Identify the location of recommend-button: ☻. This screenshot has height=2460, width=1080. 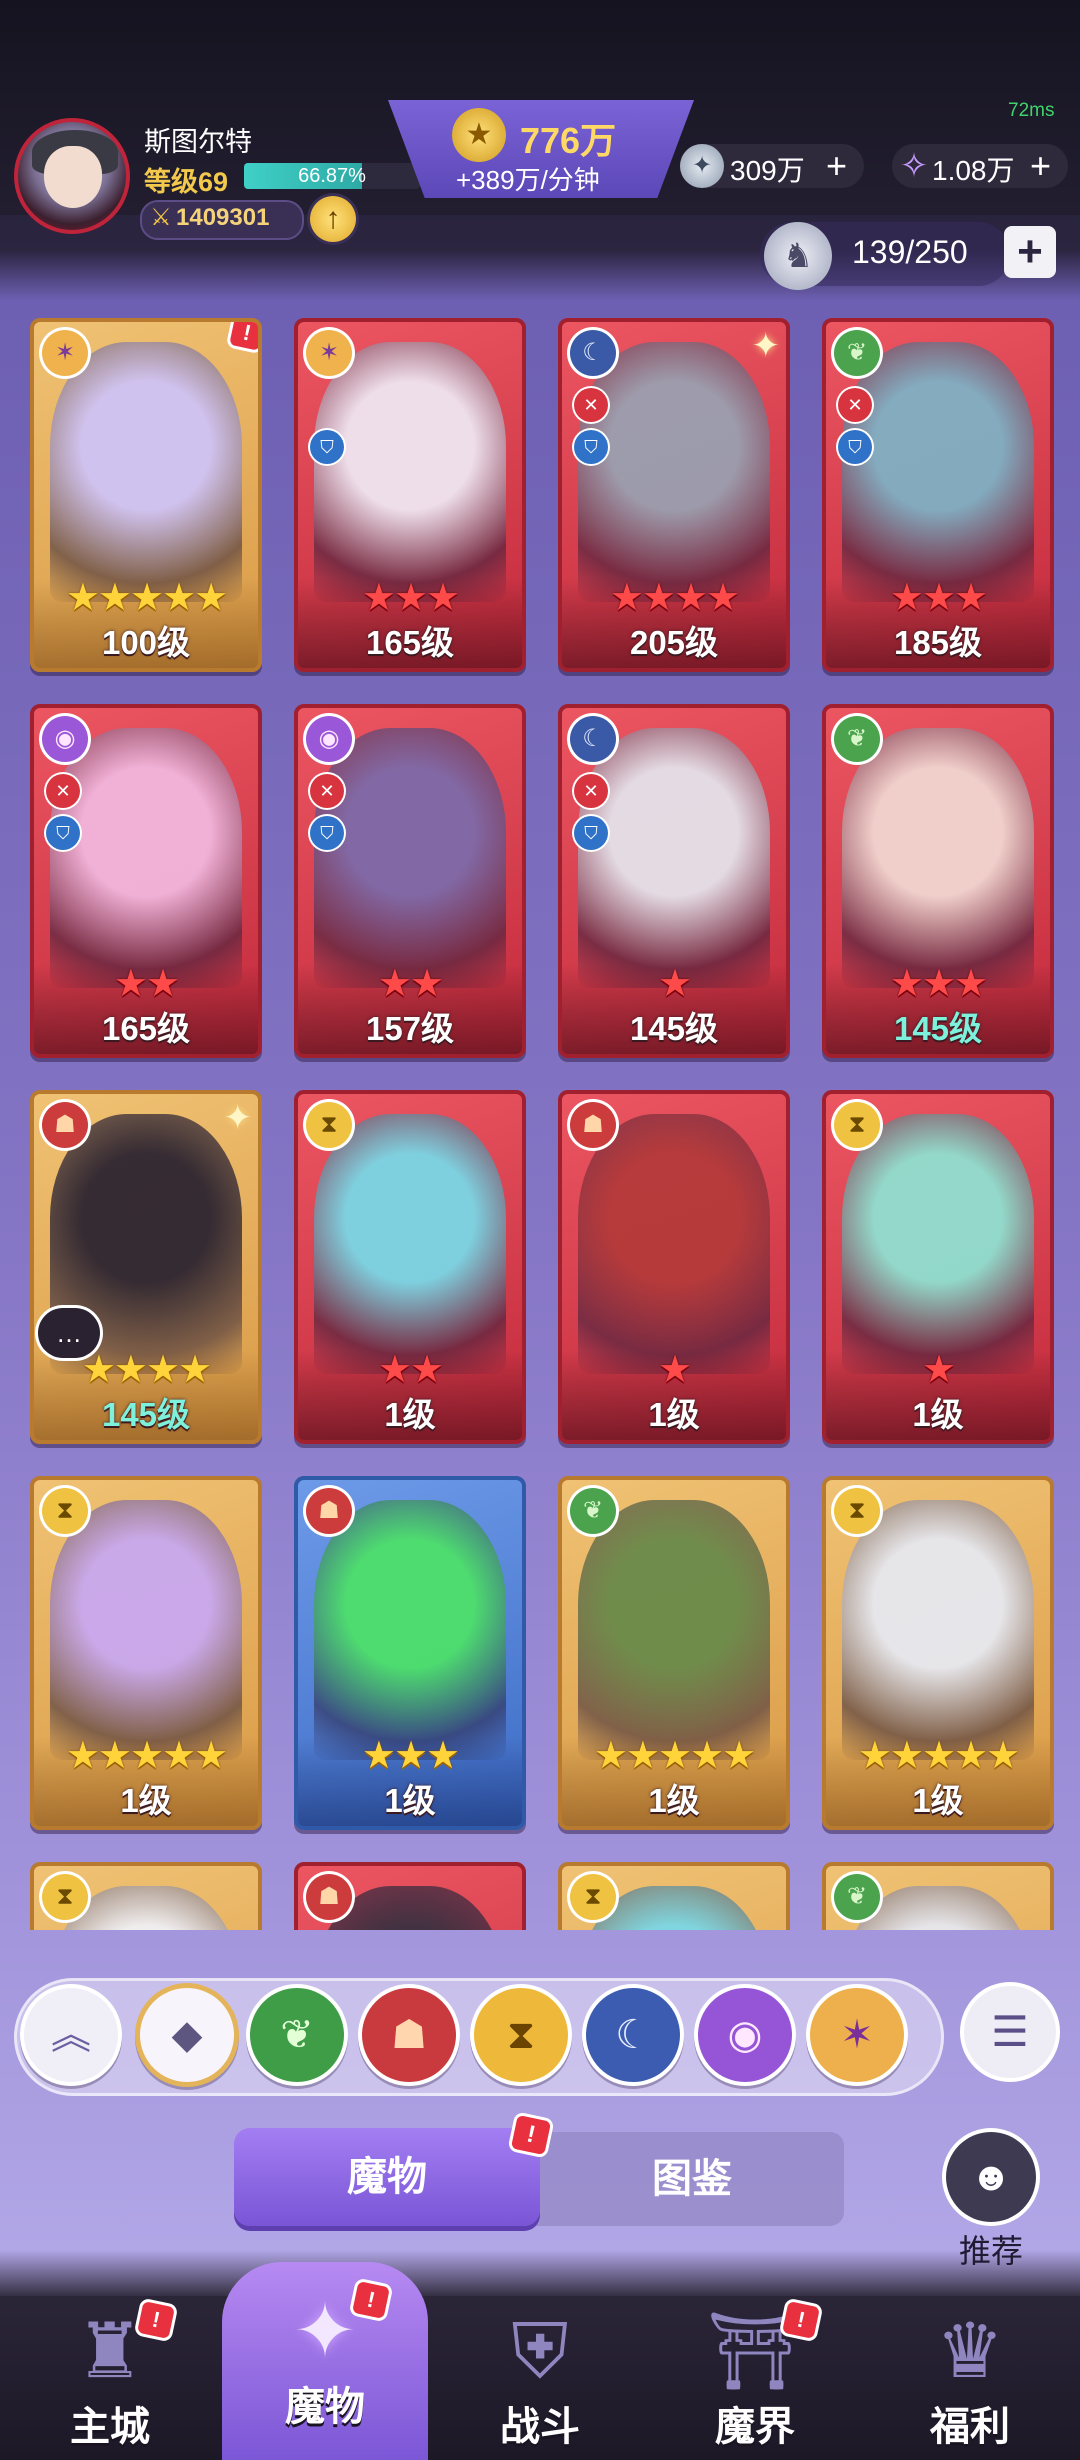
(991, 2177).